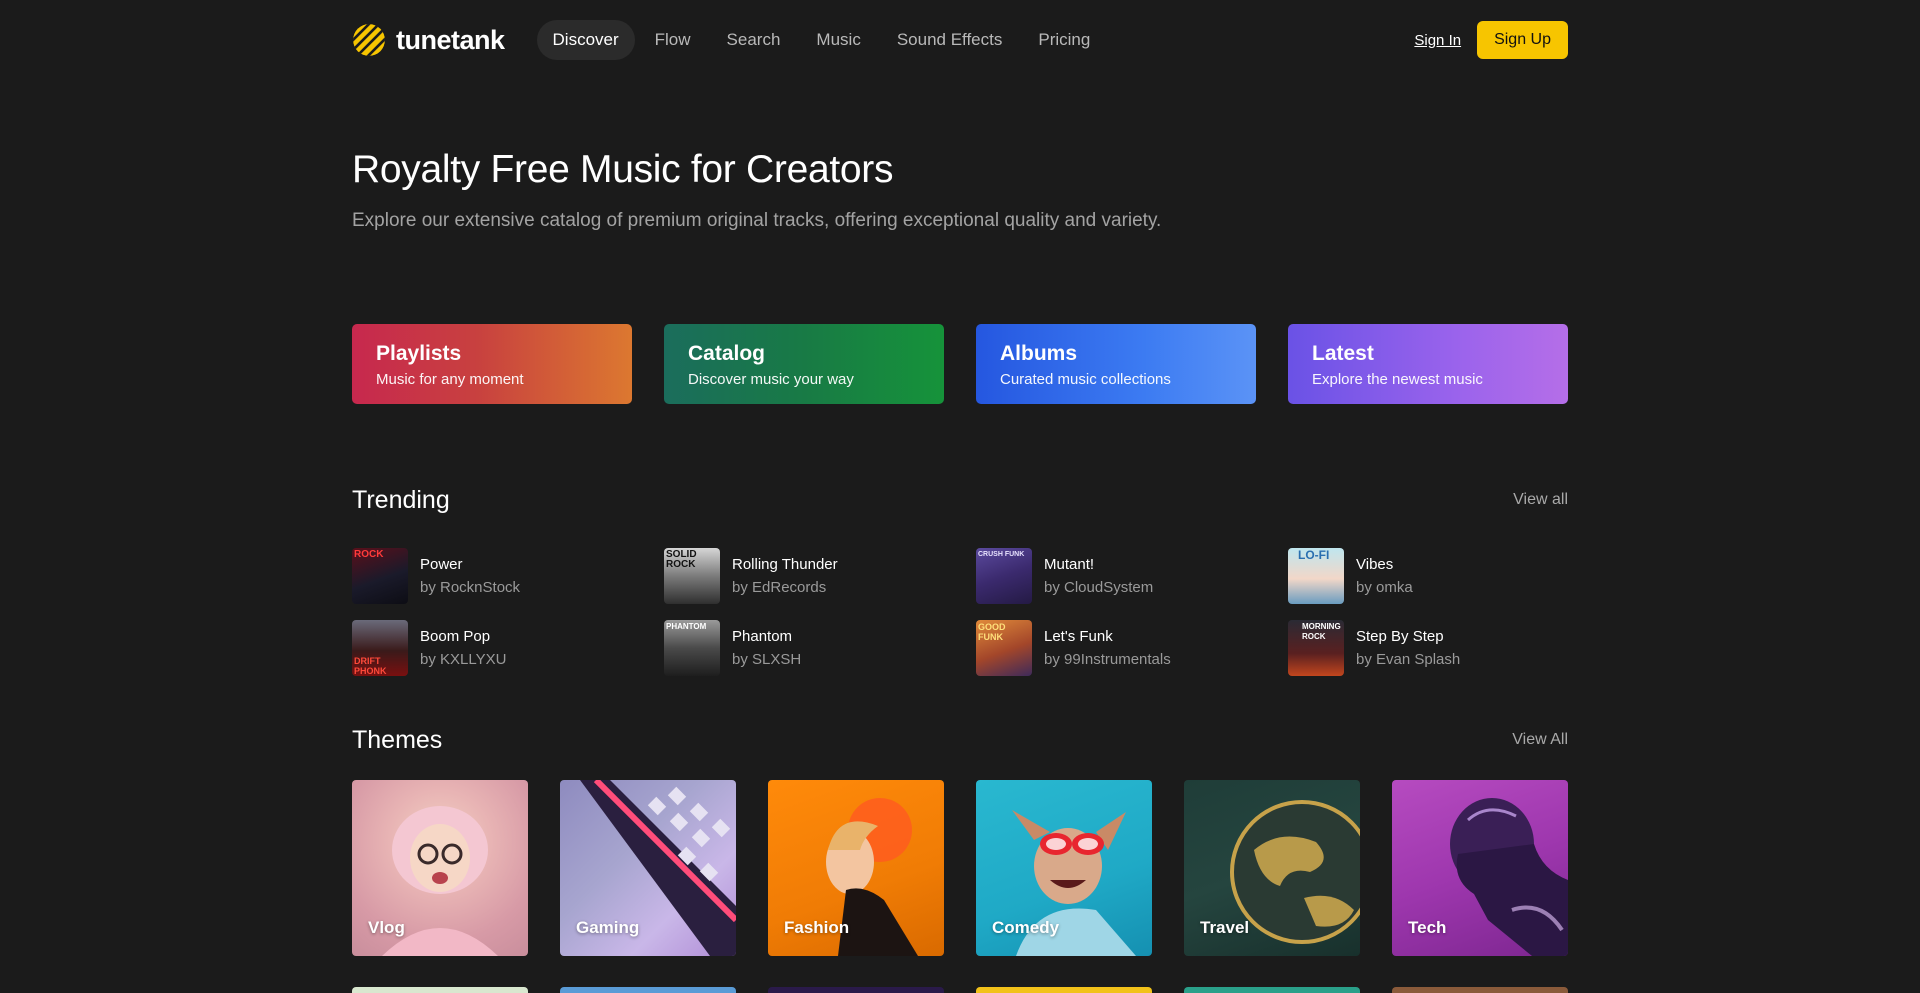  What do you see at coordinates (692, 648) in the screenshot?
I see `track-cover: PHANTOM` at bounding box center [692, 648].